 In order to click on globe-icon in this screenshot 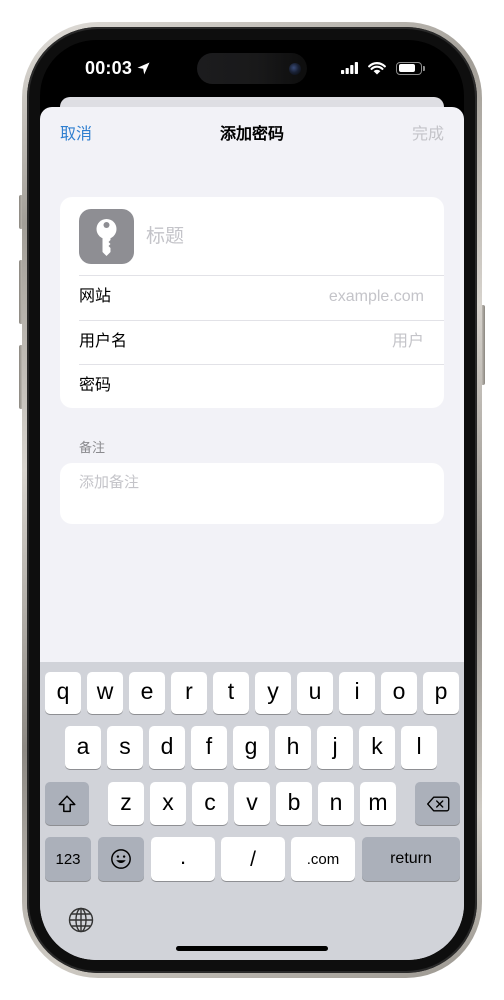, I will do `click(81, 920)`.